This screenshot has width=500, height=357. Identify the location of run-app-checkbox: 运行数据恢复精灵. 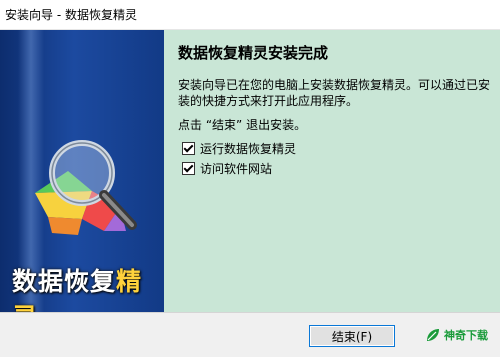
(239, 148).